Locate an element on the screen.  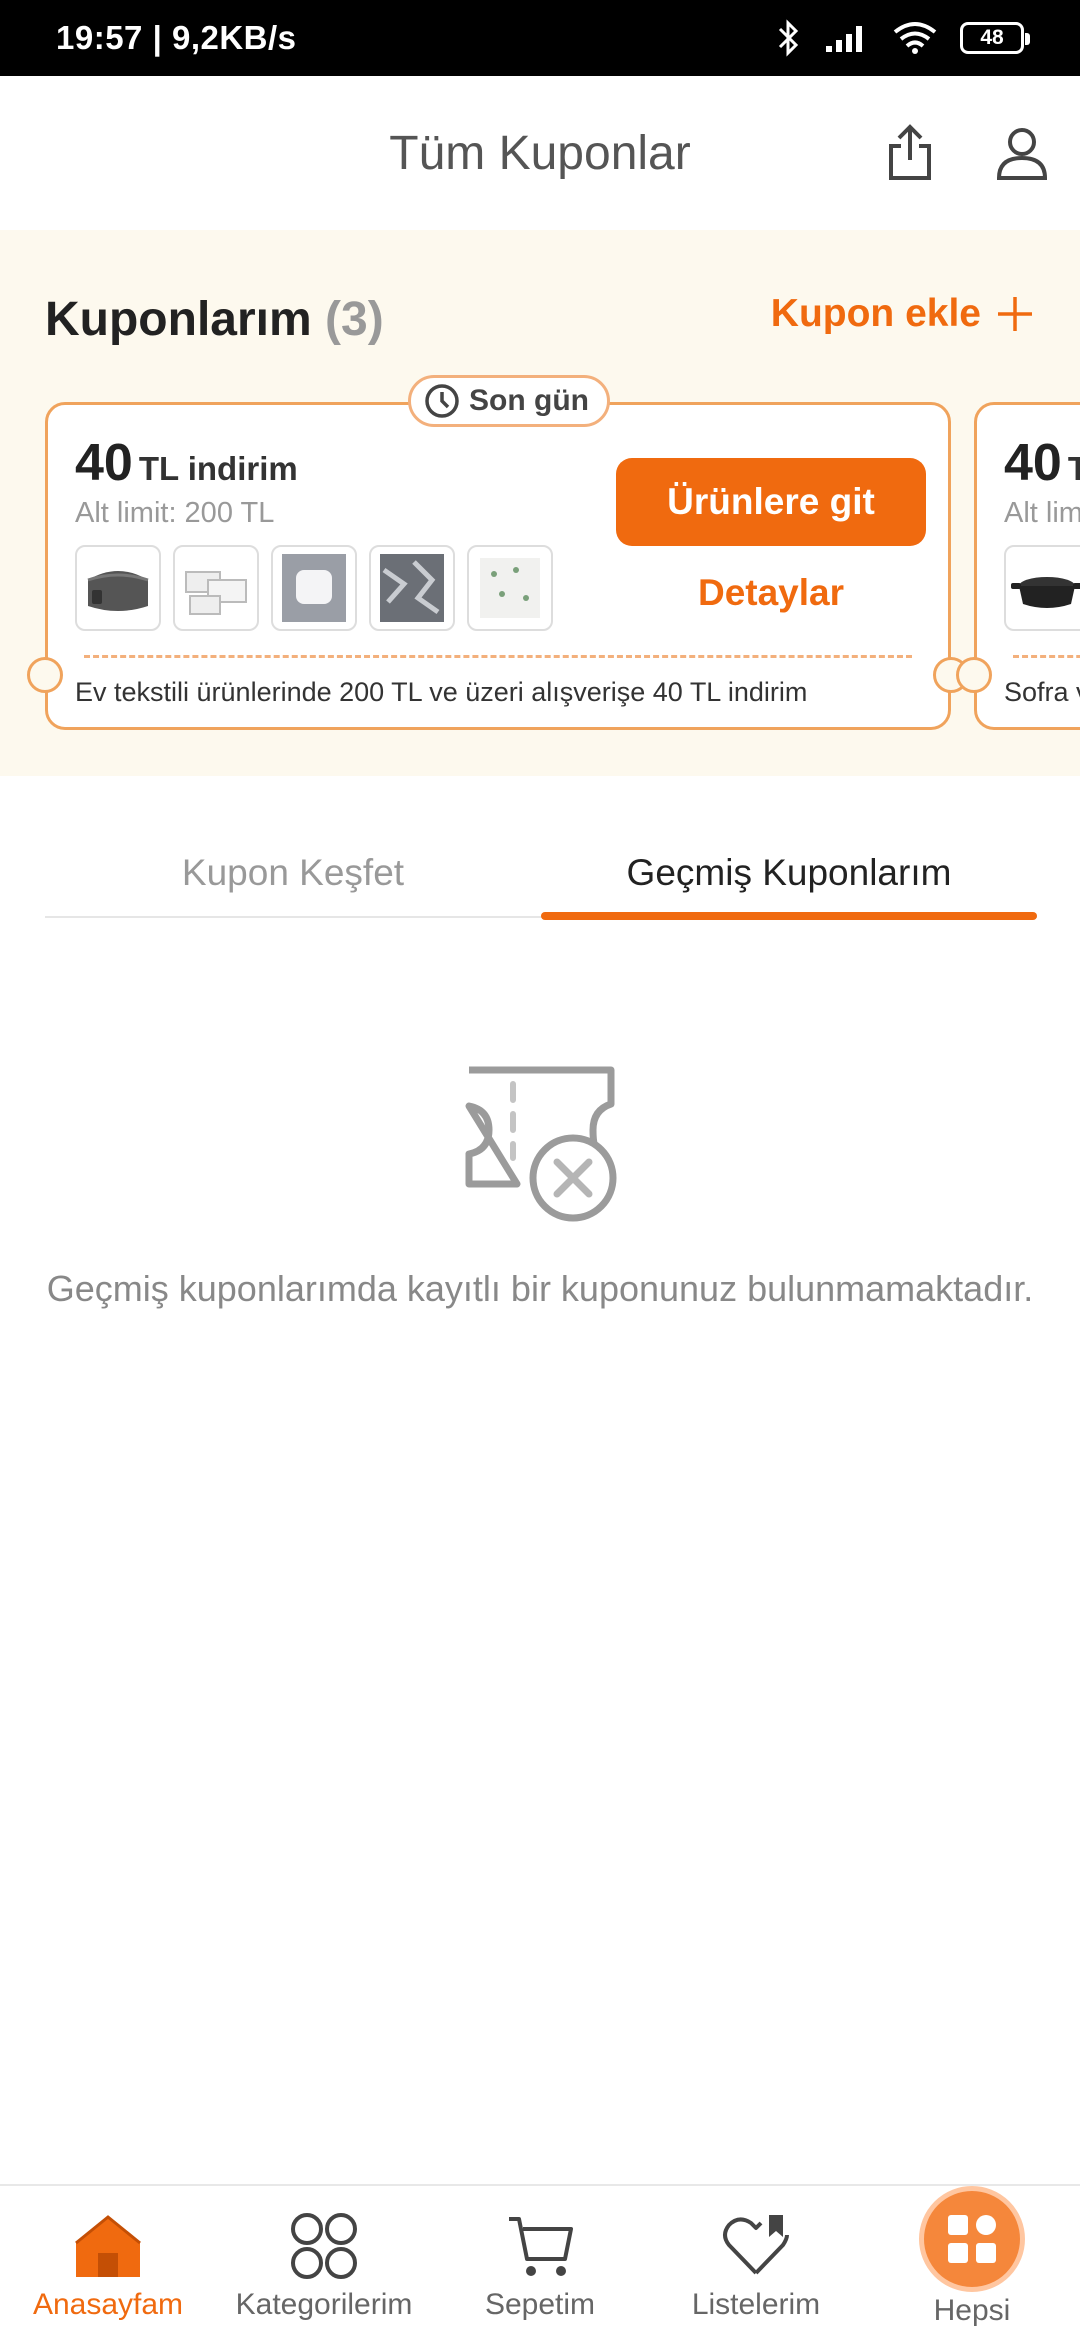
signal-icon is located at coordinates (844, 39).